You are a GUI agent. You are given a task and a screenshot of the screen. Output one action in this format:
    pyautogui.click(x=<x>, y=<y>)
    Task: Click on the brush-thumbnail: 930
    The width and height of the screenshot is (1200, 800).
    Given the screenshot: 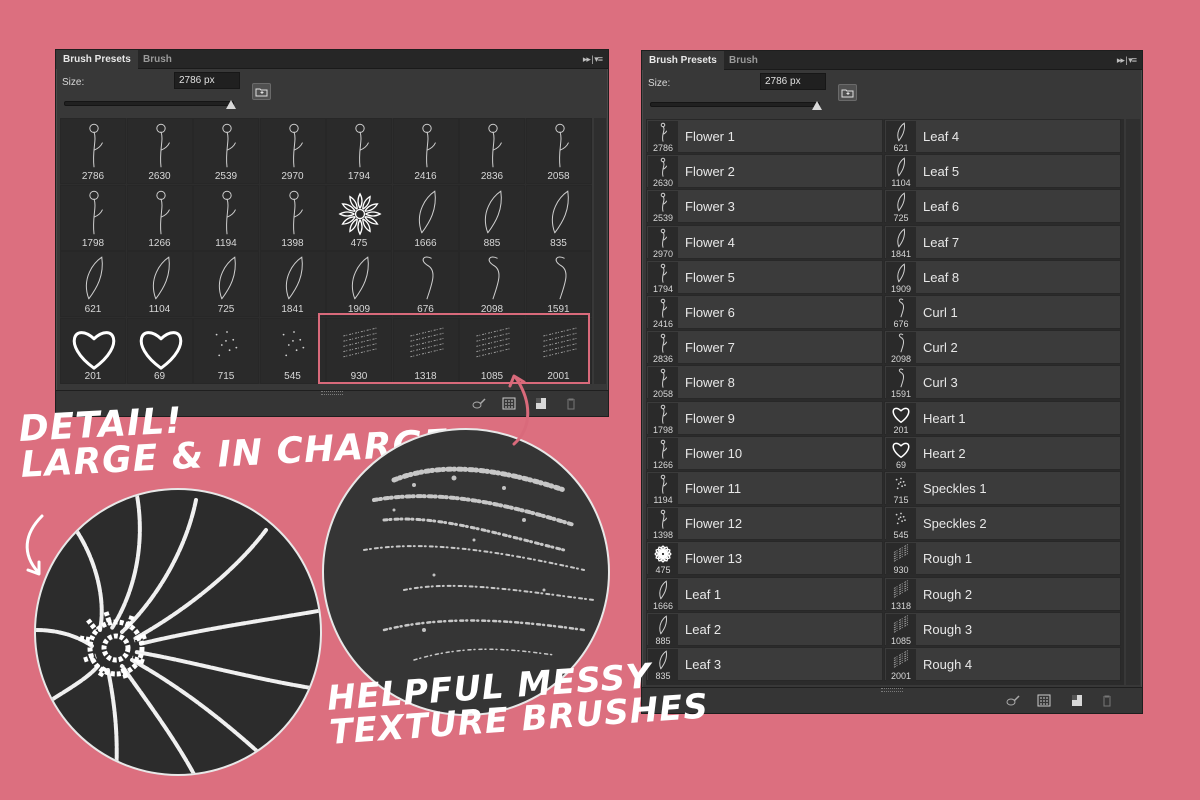 What is the action you would take?
    pyautogui.click(x=359, y=350)
    